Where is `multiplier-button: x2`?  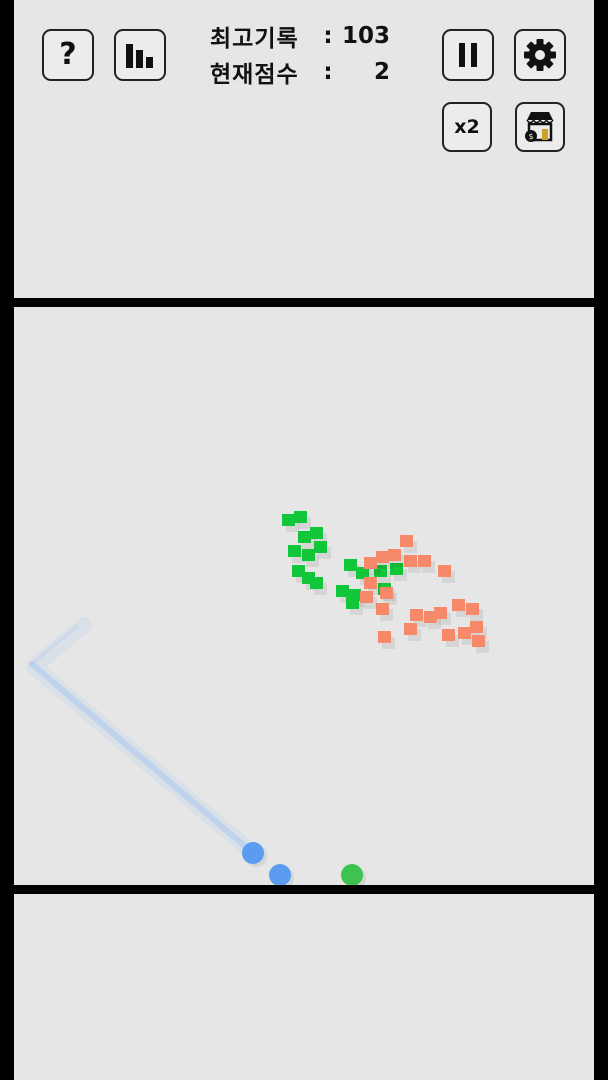
multiplier-button: x2 is located at coordinates (467, 127).